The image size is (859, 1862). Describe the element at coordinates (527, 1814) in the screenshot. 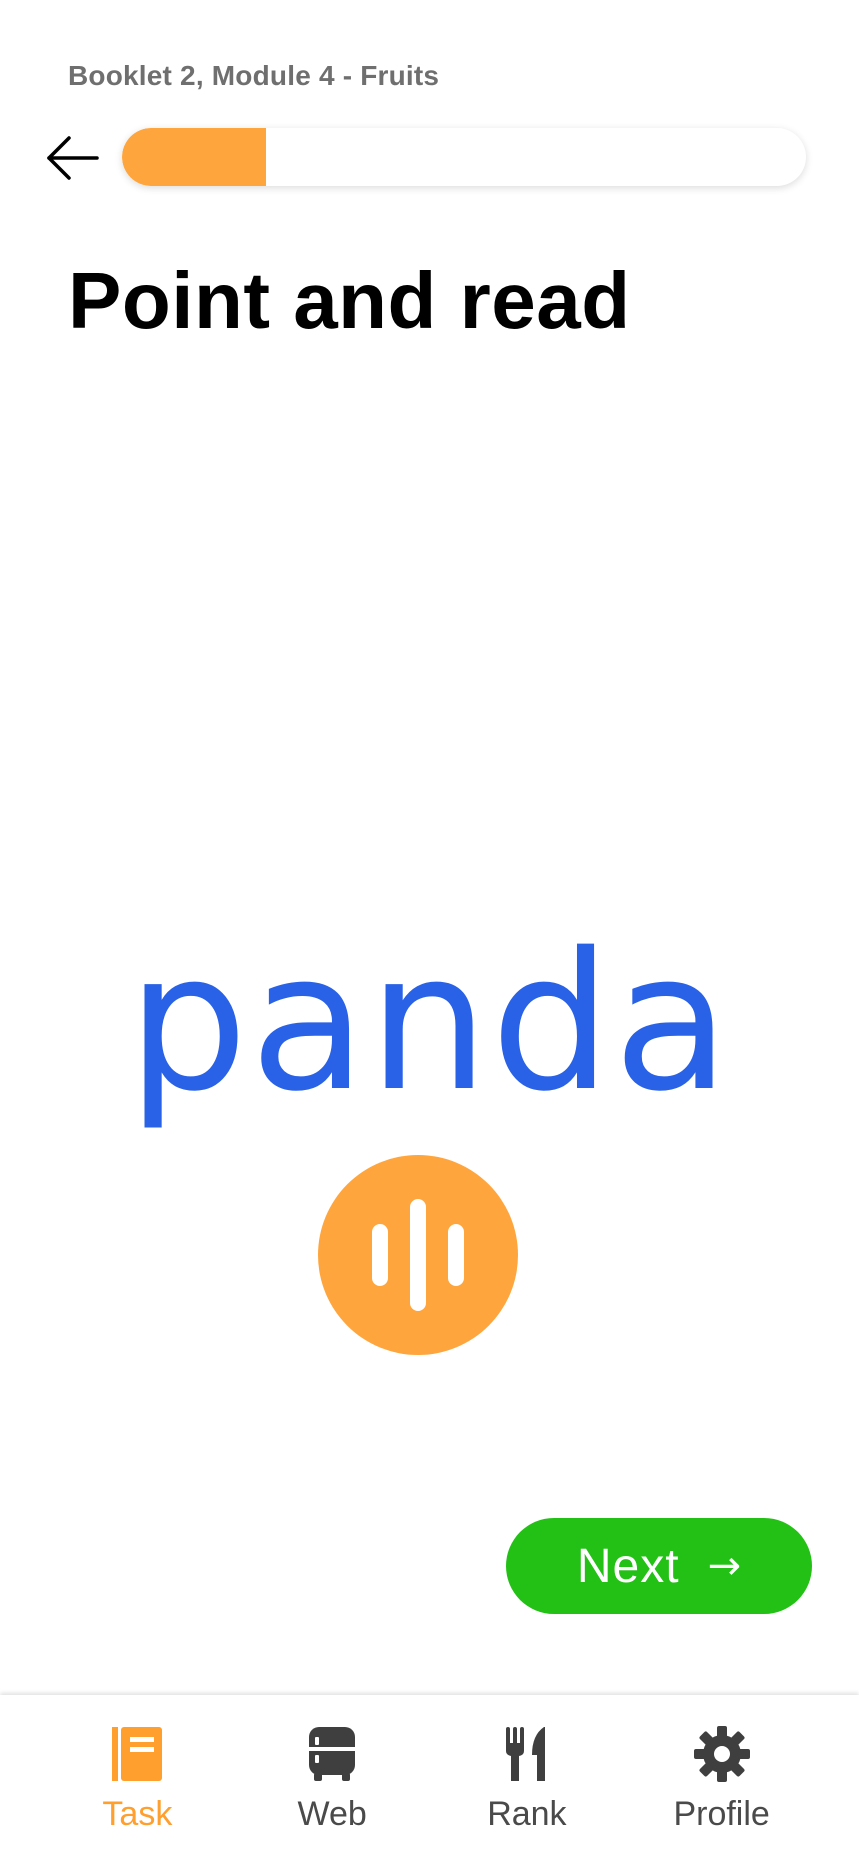

I see `nav-label-rank: Rank` at that location.